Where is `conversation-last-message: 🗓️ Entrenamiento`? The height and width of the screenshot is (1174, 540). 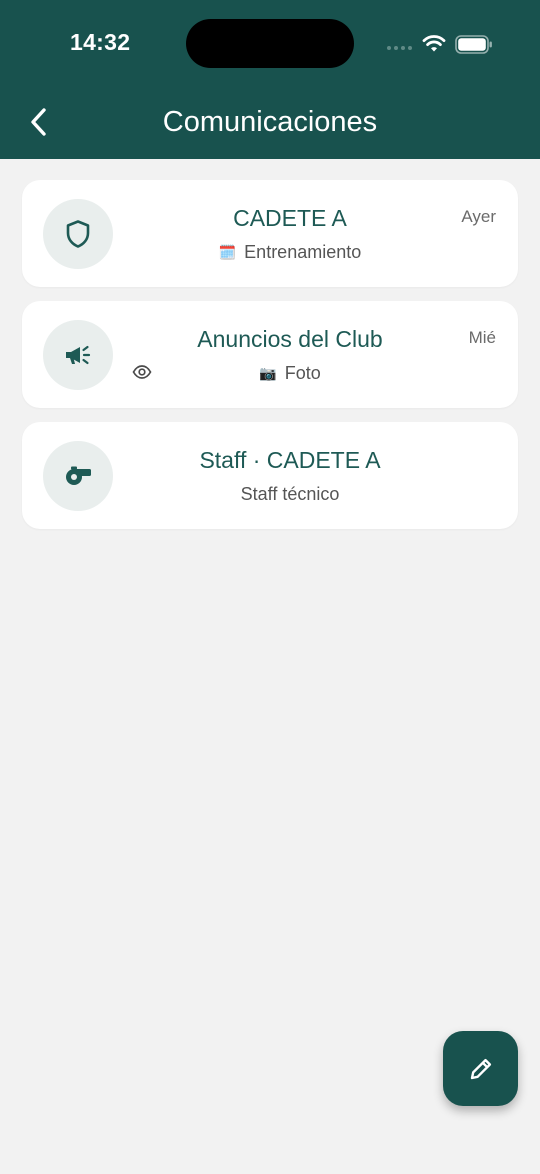
conversation-last-message: 🗓️ Entrenamiento is located at coordinates (290, 252).